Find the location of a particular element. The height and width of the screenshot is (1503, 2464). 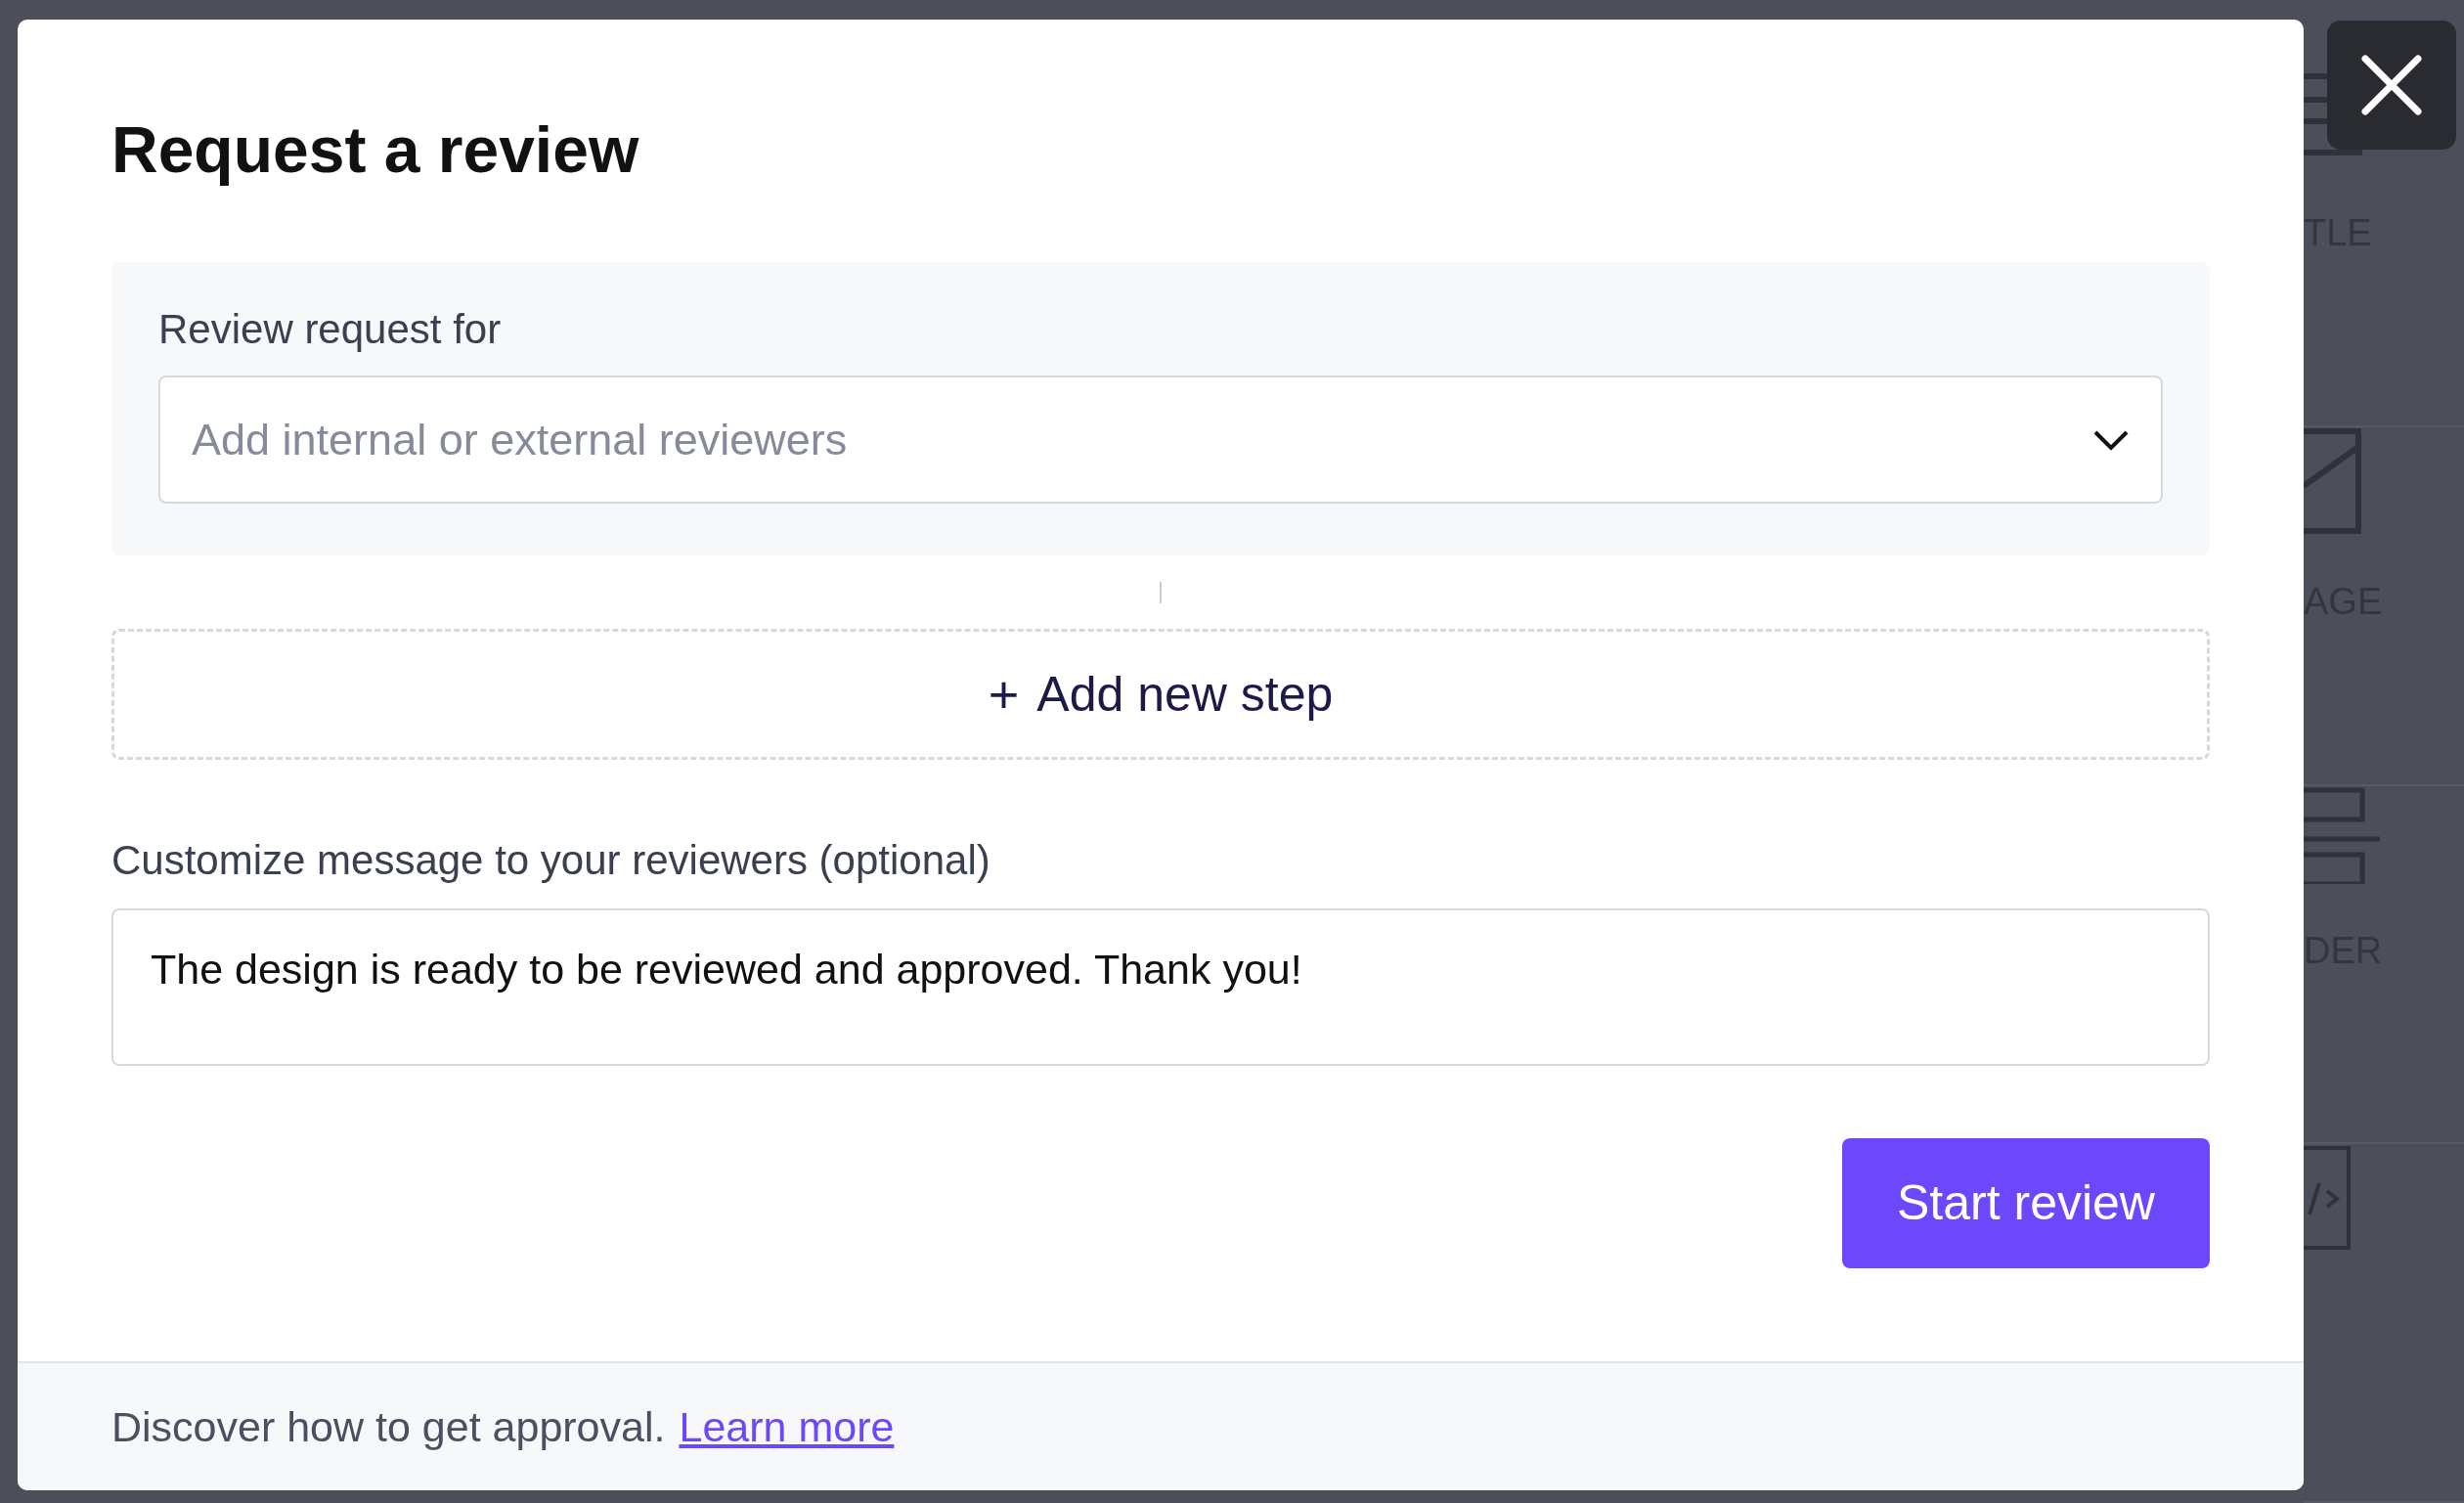

field-label: Customize message to your reviewers (optional) is located at coordinates (551, 860).